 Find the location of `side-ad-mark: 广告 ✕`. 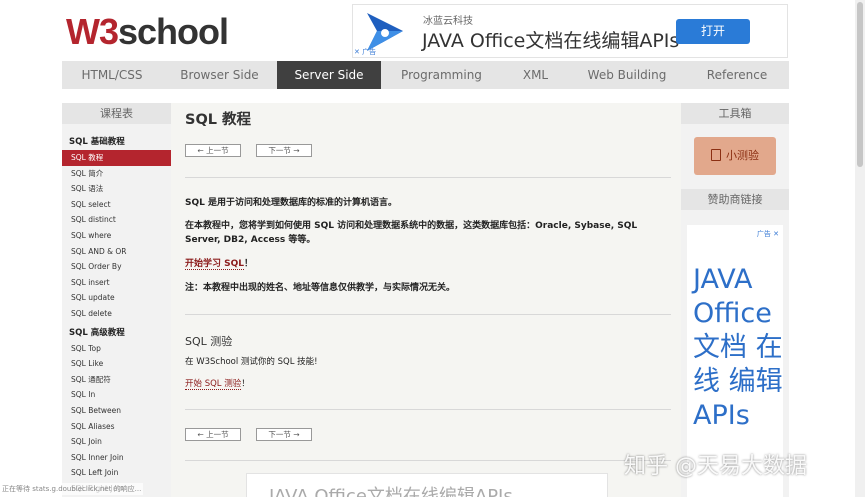

side-ad-mark: 广告 ✕ is located at coordinates (768, 234).